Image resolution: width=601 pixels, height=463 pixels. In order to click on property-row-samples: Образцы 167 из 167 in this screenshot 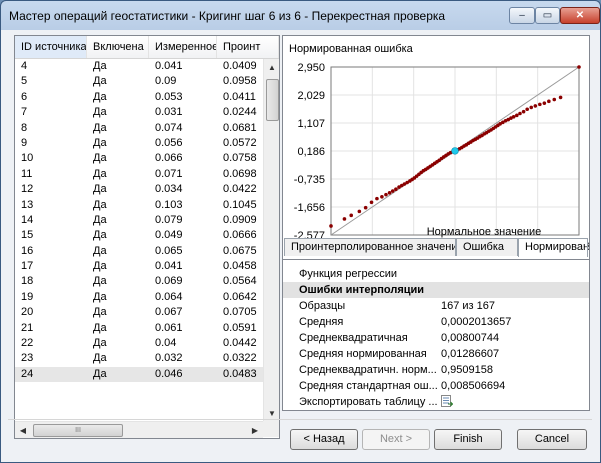, I will do `click(436, 306)`.